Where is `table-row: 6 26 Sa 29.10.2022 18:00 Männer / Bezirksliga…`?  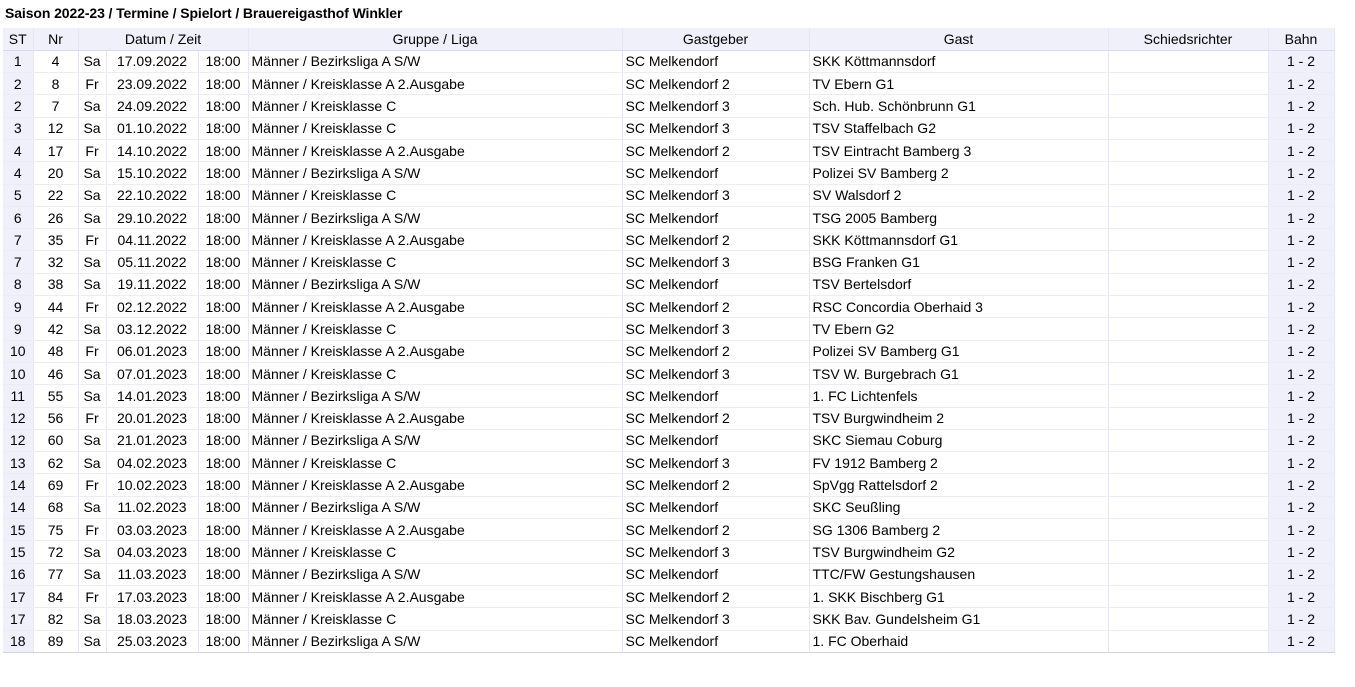 table-row: 6 26 Sa 29.10.2022 18:00 Männer / Bezirksliga… is located at coordinates (669, 217).